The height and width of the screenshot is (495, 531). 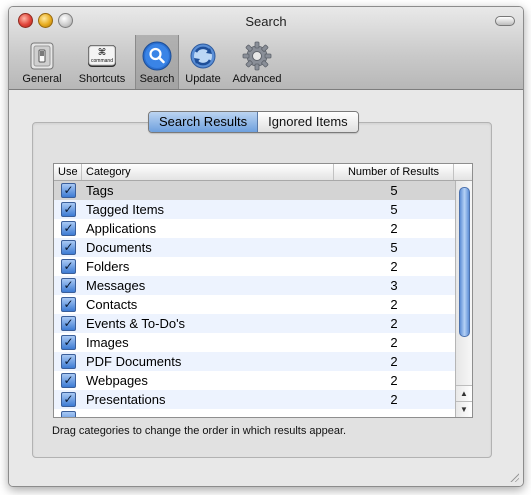 I want to click on table-row: ✓ Images 2, so click(x=254, y=342).